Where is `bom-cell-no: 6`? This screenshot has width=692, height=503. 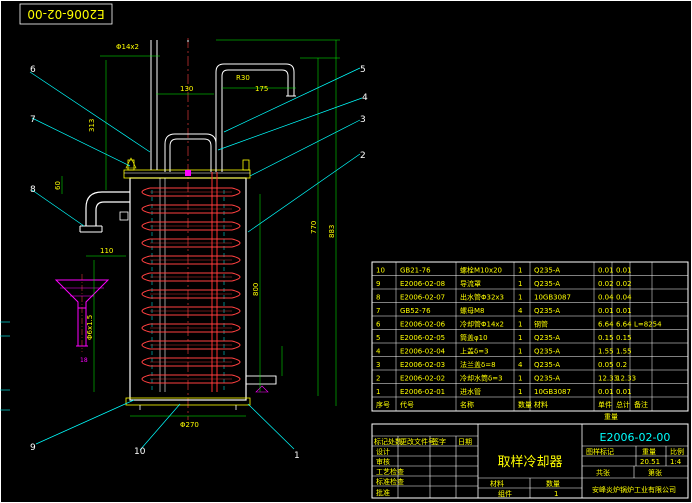
bom-cell-no: 6 is located at coordinates (378, 325).